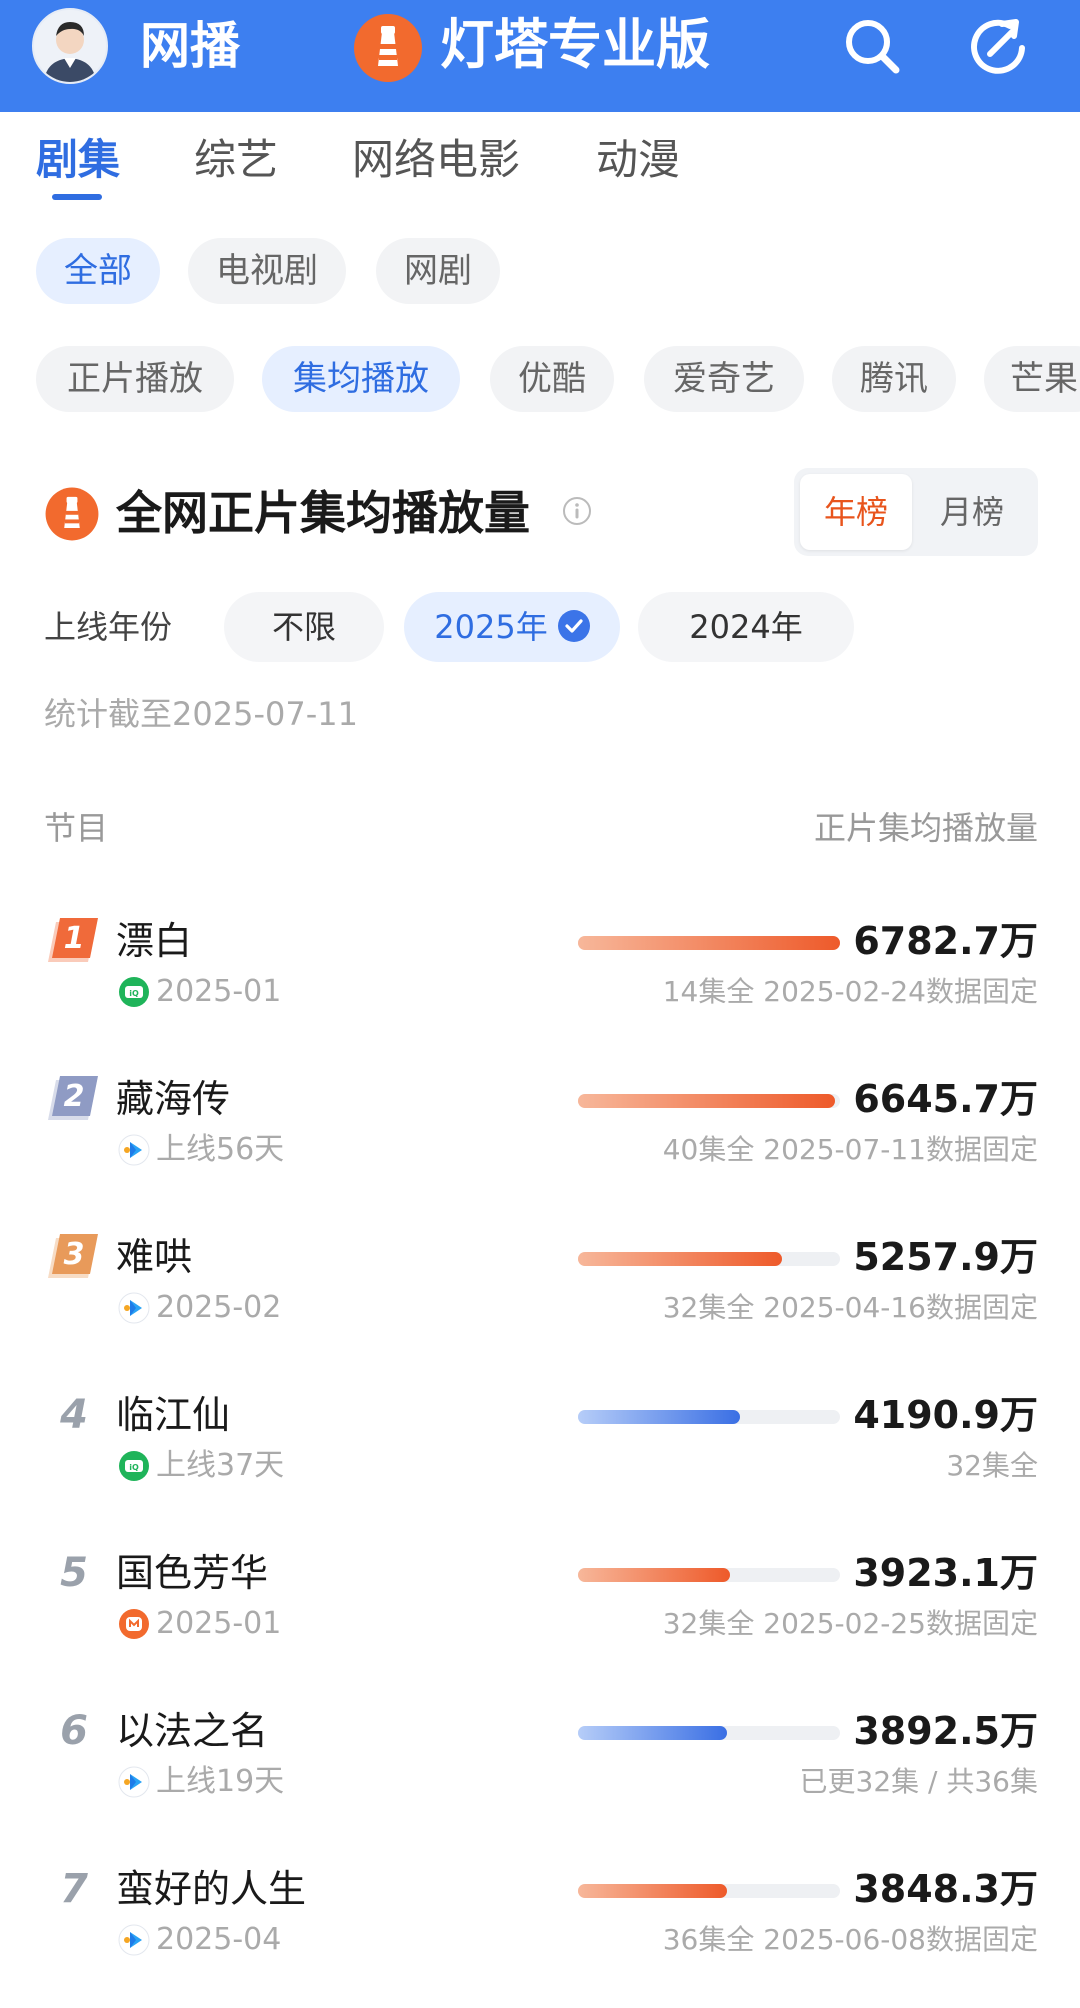  What do you see at coordinates (894, 379) in the screenshot?
I see `filter-tencent: 腾讯` at bounding box center [894, 379].